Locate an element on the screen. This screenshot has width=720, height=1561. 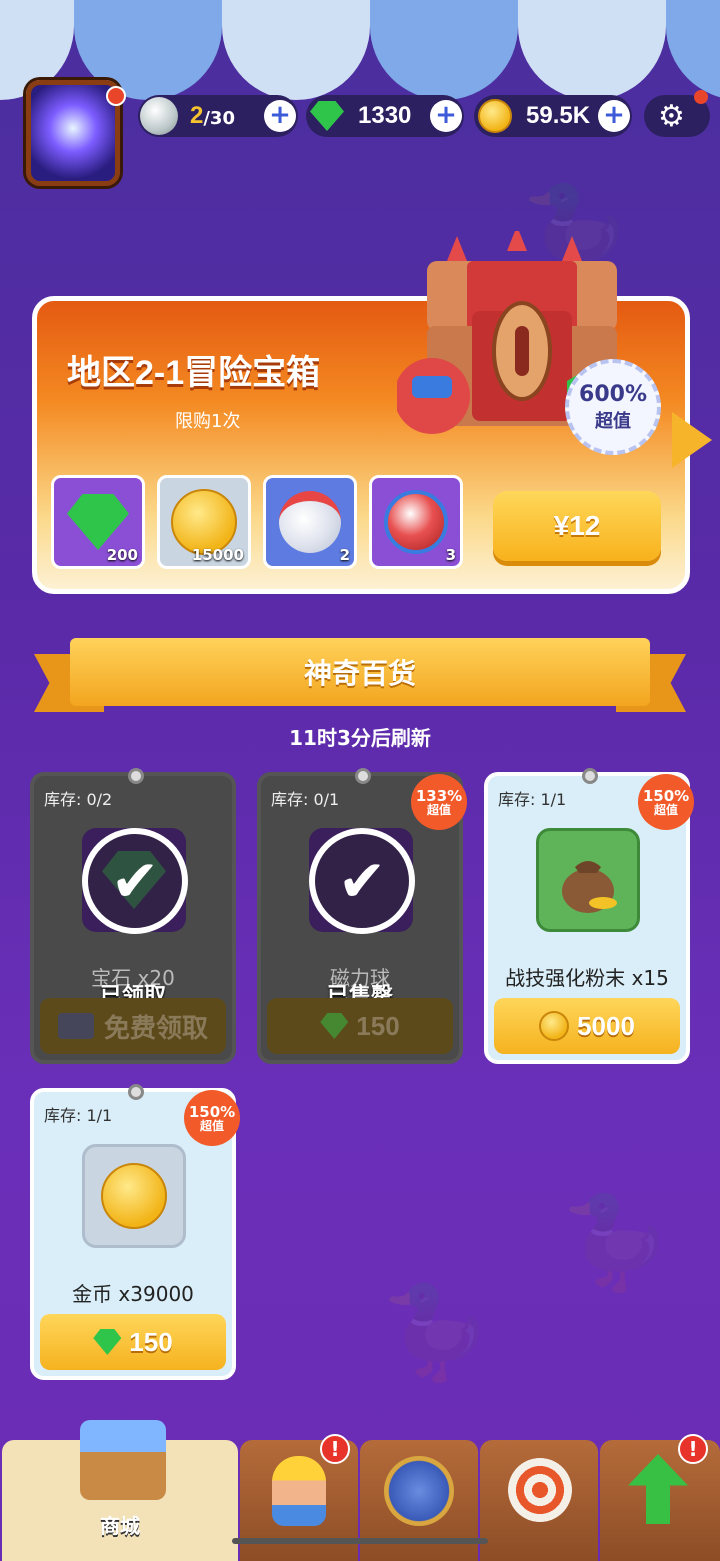
offer-item-magnet-ball-red: 3 is located at coordinates (416, 522).